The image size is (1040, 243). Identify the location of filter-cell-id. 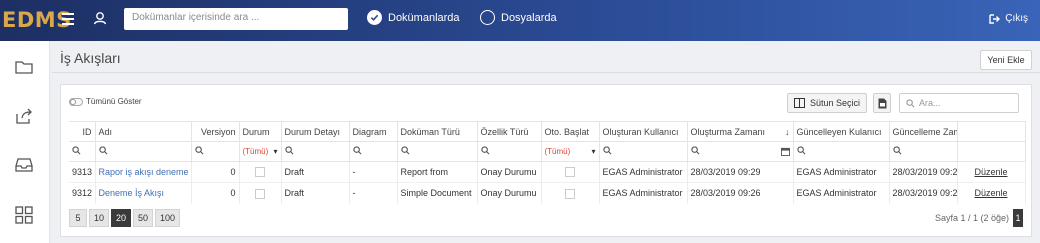
(82, 151).